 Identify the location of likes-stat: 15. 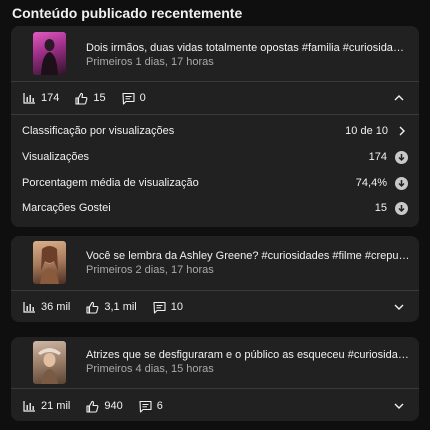
(90, 98).